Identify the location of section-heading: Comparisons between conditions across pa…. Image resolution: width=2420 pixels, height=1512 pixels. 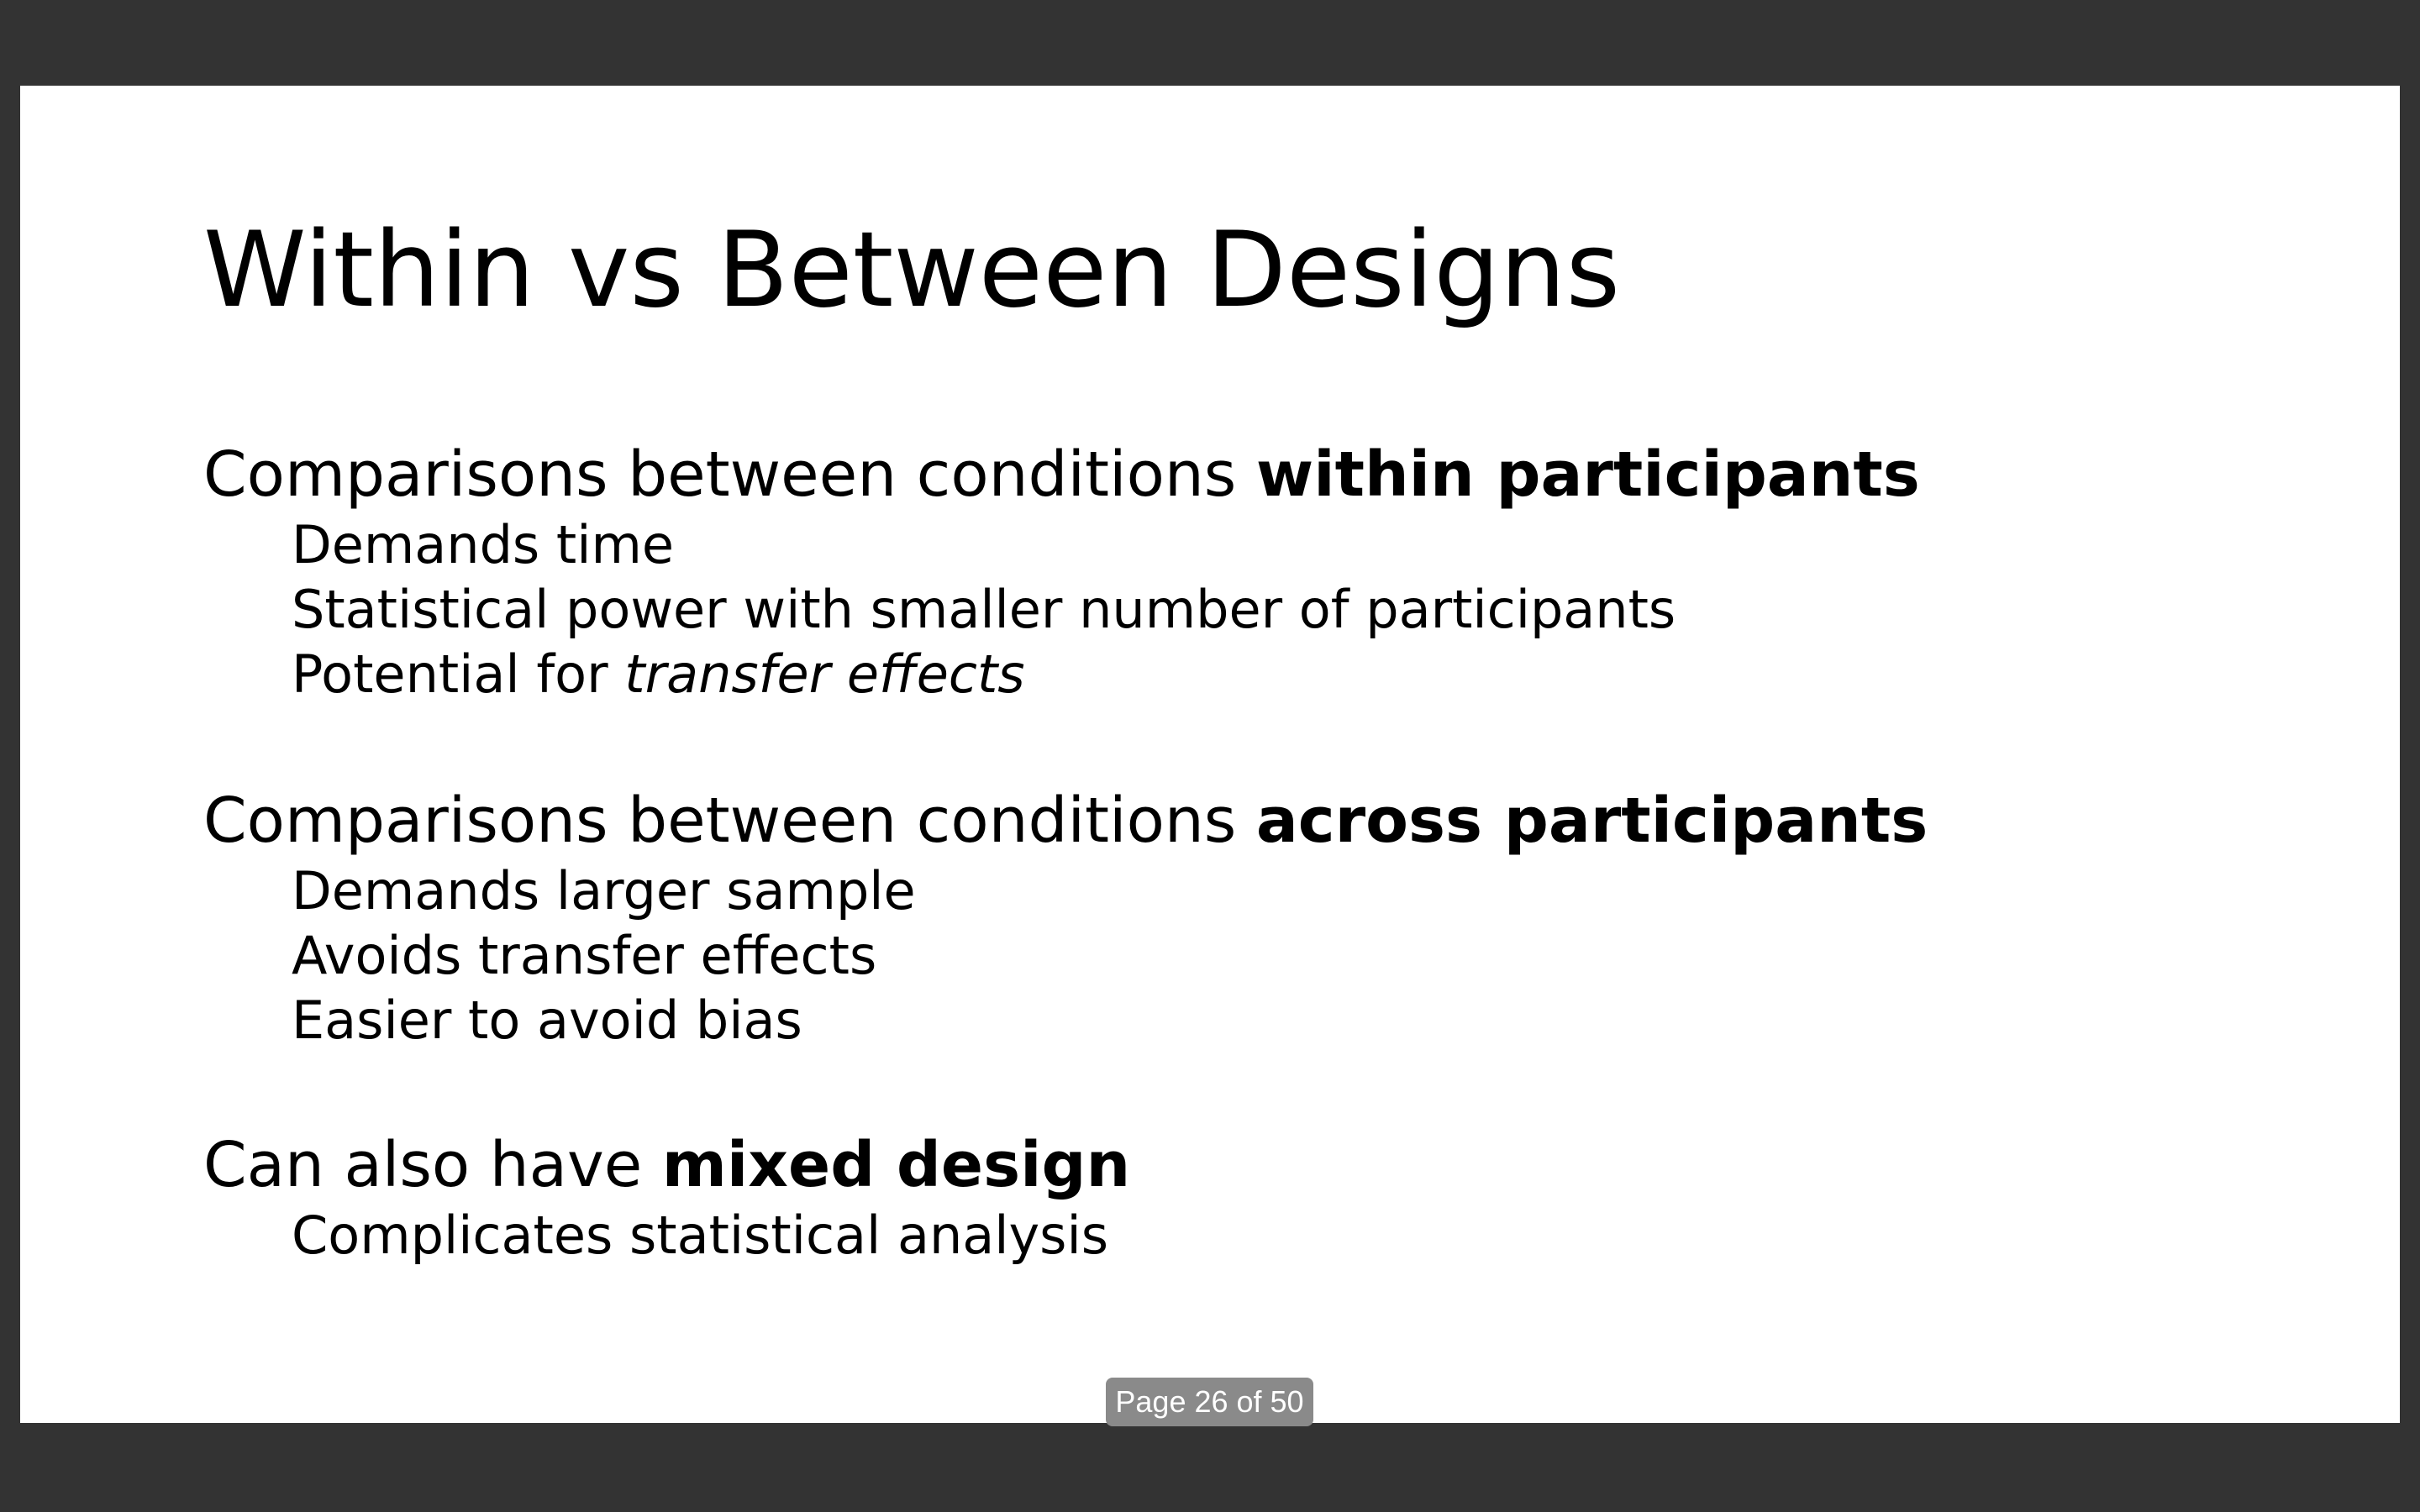
(1065, 820).